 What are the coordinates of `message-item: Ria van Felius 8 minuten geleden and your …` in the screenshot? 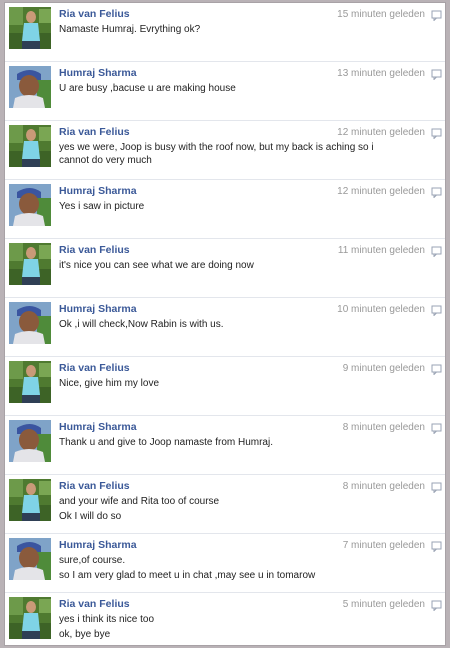 It's located at (225, 504).